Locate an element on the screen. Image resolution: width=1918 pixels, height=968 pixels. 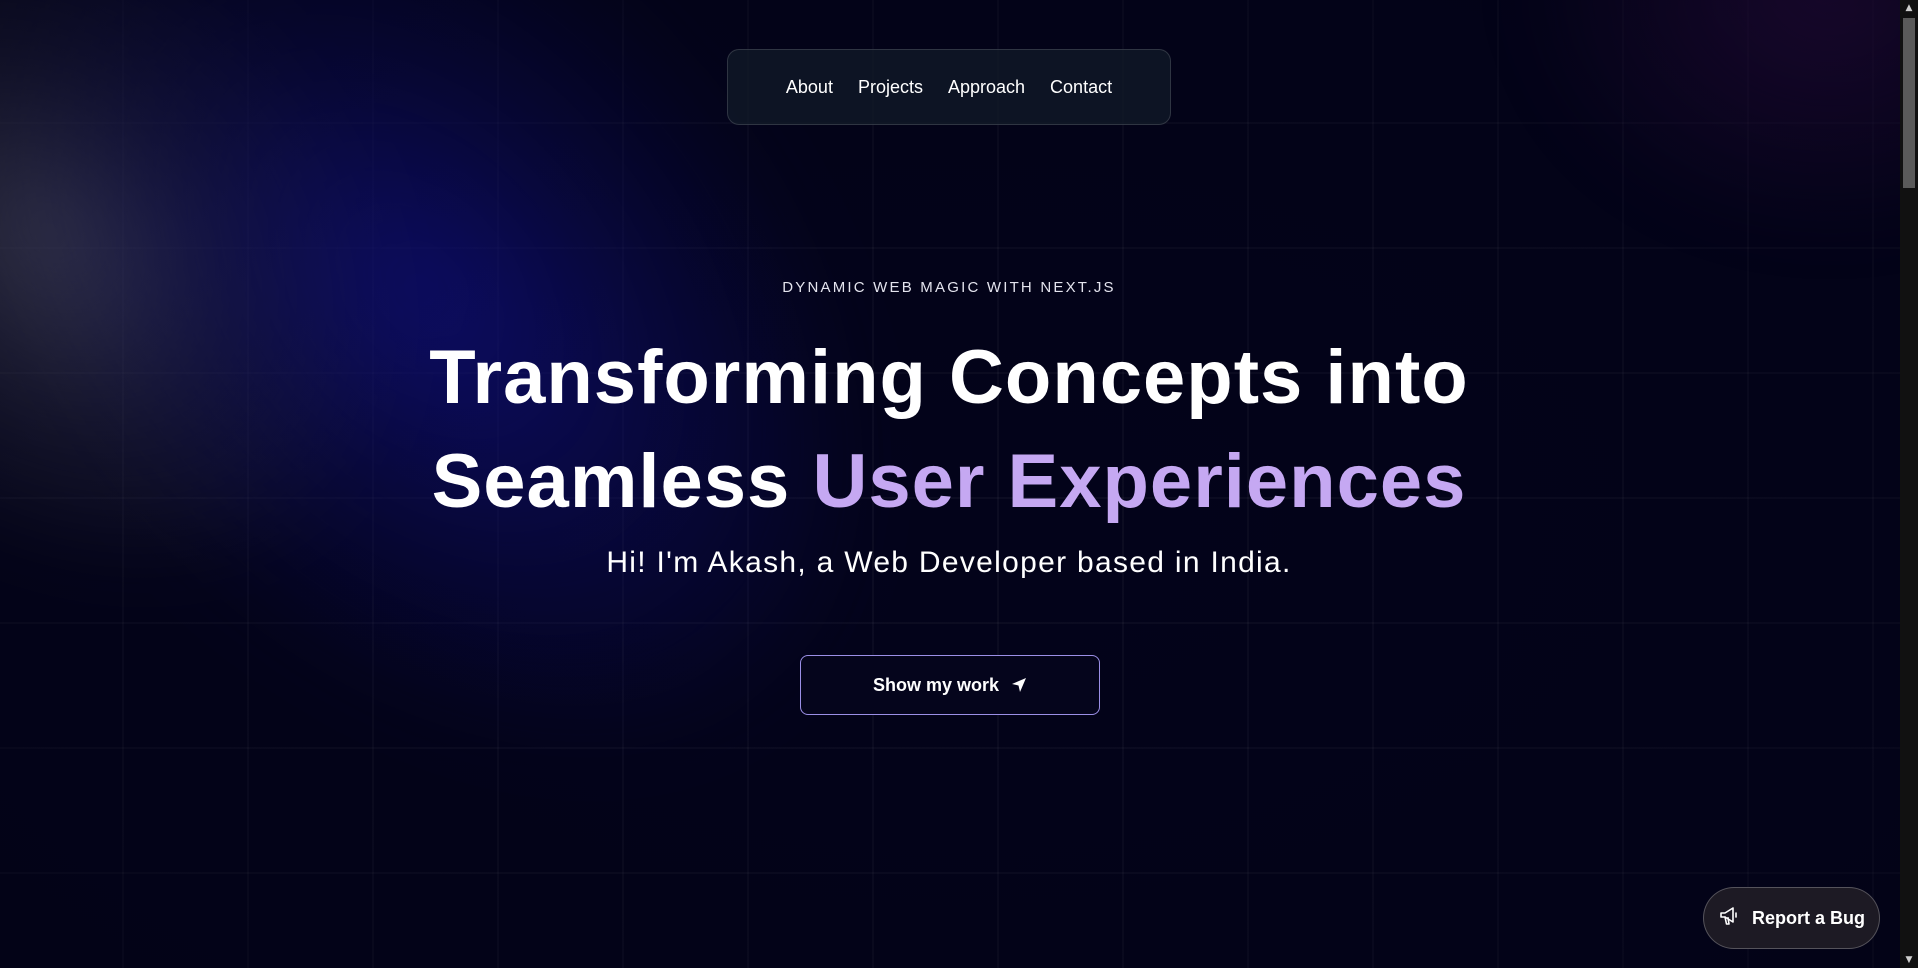
scrollbar-thumb is located at coordinates (1909, 103).